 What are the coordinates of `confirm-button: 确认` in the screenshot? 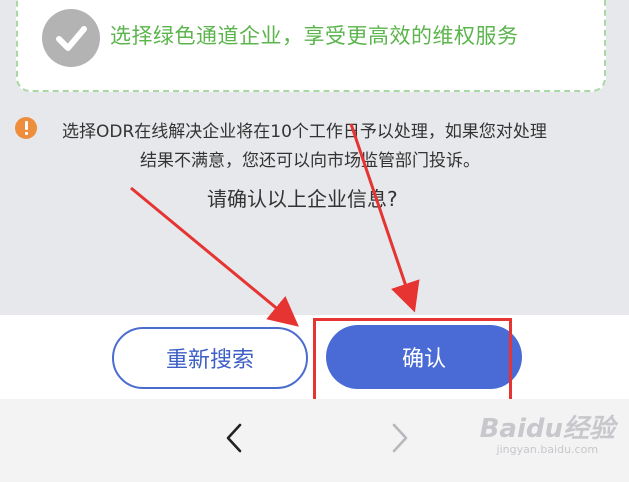 It's located at (424, 357).